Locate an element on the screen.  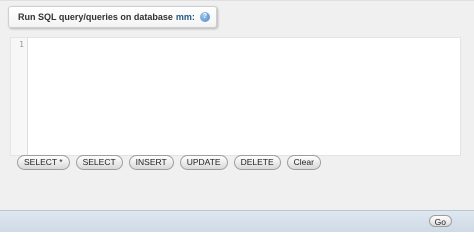
delete-button: DELETE is located at coordinates (257, 162).